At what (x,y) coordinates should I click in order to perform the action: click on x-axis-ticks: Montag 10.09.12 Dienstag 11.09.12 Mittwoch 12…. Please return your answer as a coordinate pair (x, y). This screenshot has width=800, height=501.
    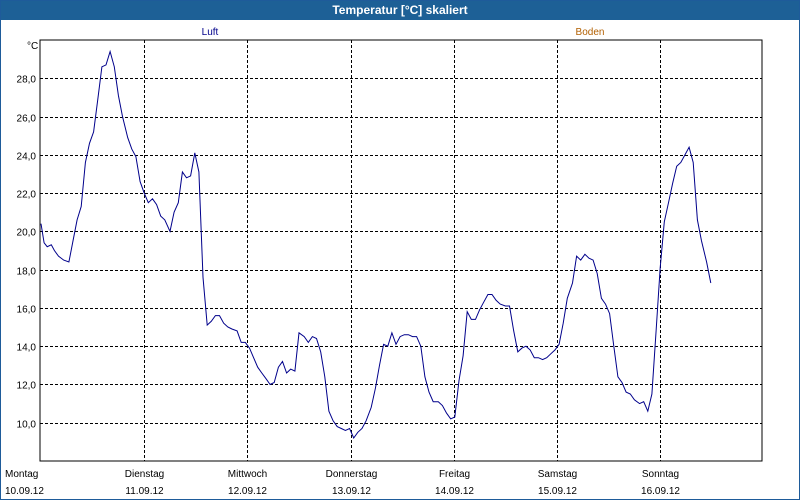
    Looking at the image, I should click on (342, 483).